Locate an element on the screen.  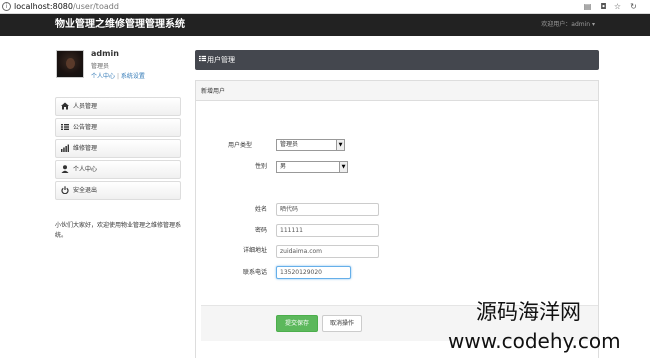
home-icon is located at coordinates (65, 106).